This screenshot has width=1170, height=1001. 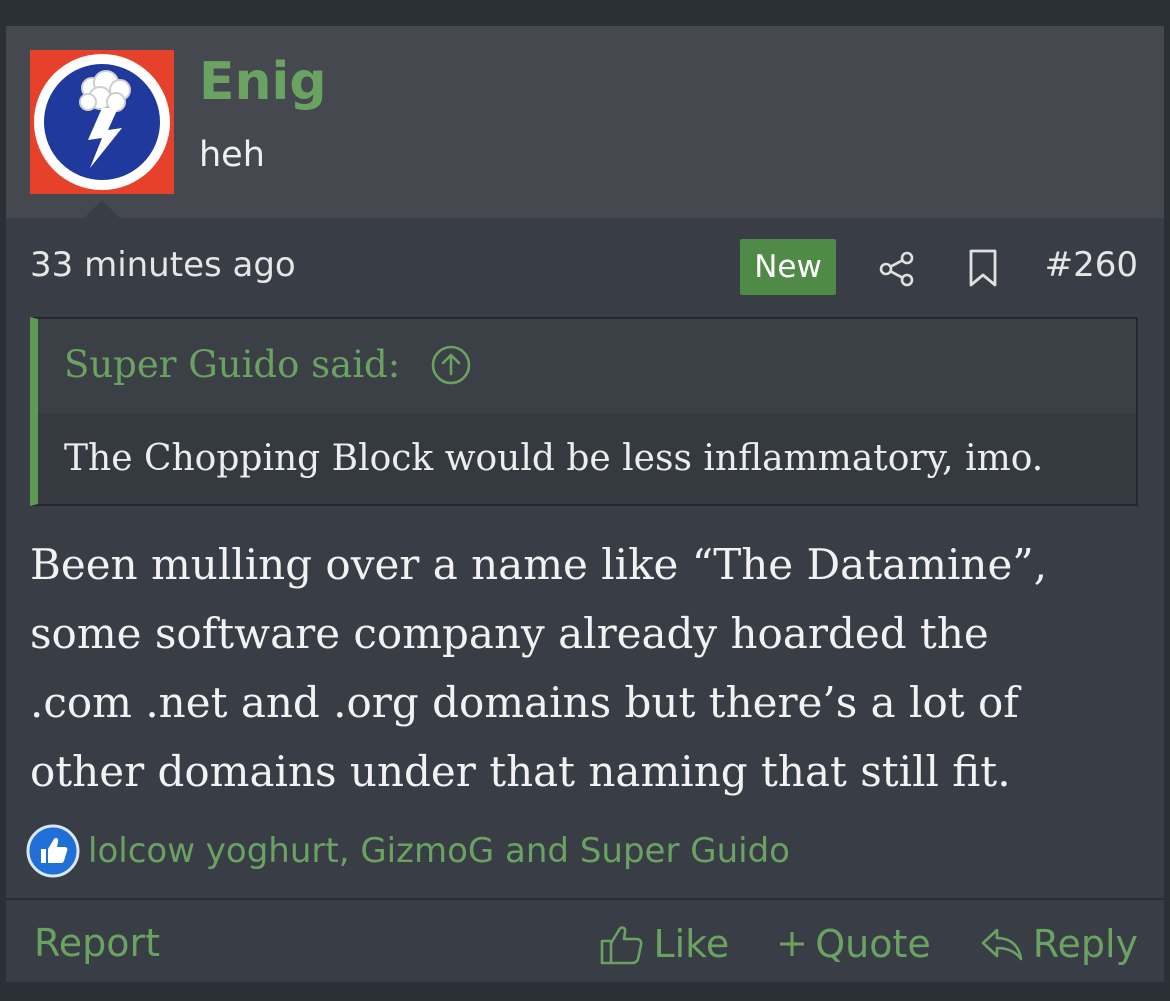 I want to click on like-reaction-icon, so click(x=53, y=851).